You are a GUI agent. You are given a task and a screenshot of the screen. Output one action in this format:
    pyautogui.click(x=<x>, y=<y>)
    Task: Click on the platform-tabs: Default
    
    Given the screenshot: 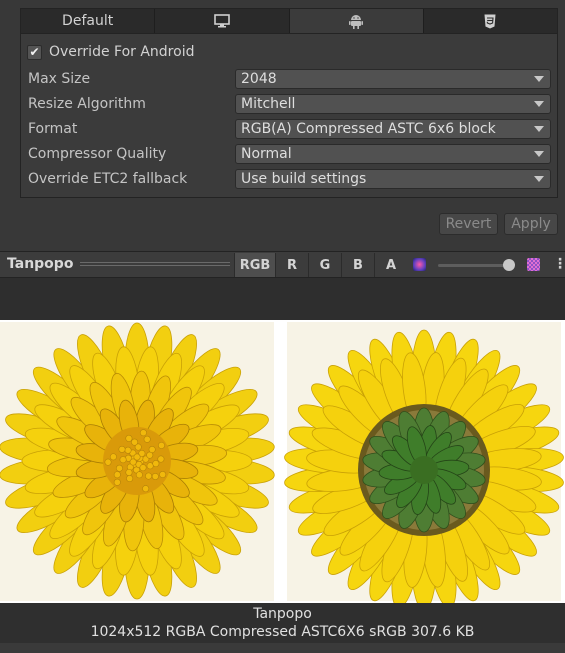 What is the action you would take?
    pyautogui.click(x=289, y=21)
    